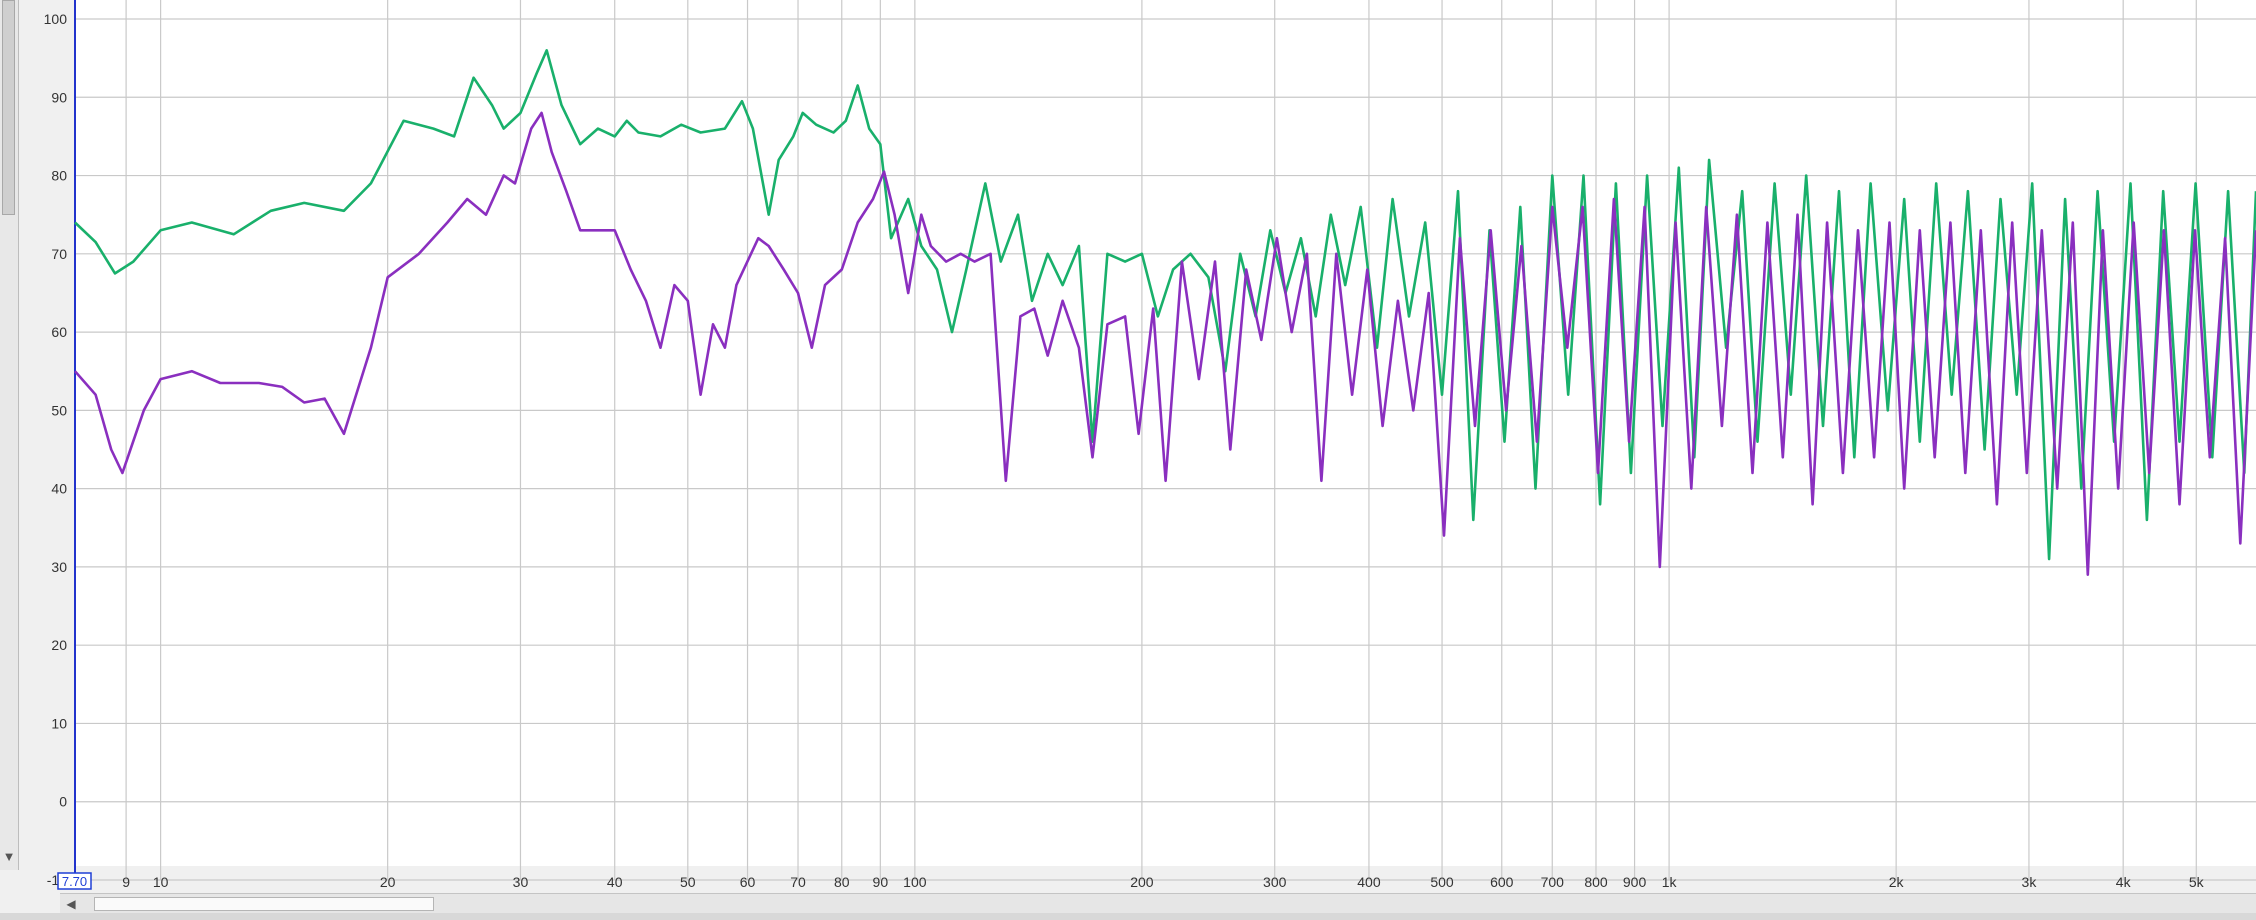  I want to click on cursor-readout: 7.70, so click(74, 881).